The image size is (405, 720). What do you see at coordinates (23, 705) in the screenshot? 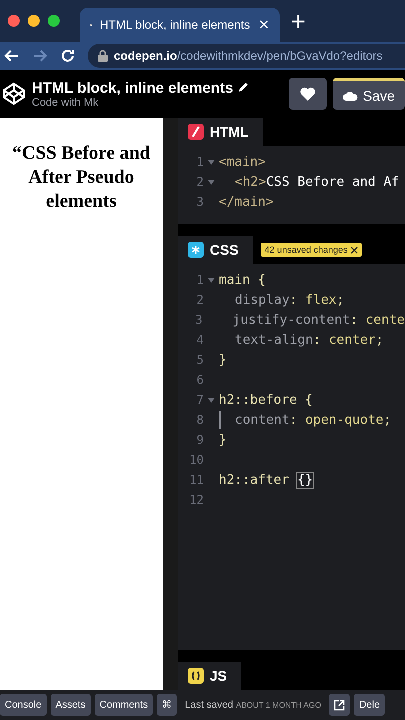
I see `footer-button: Console` at bounding box center [23, 705].